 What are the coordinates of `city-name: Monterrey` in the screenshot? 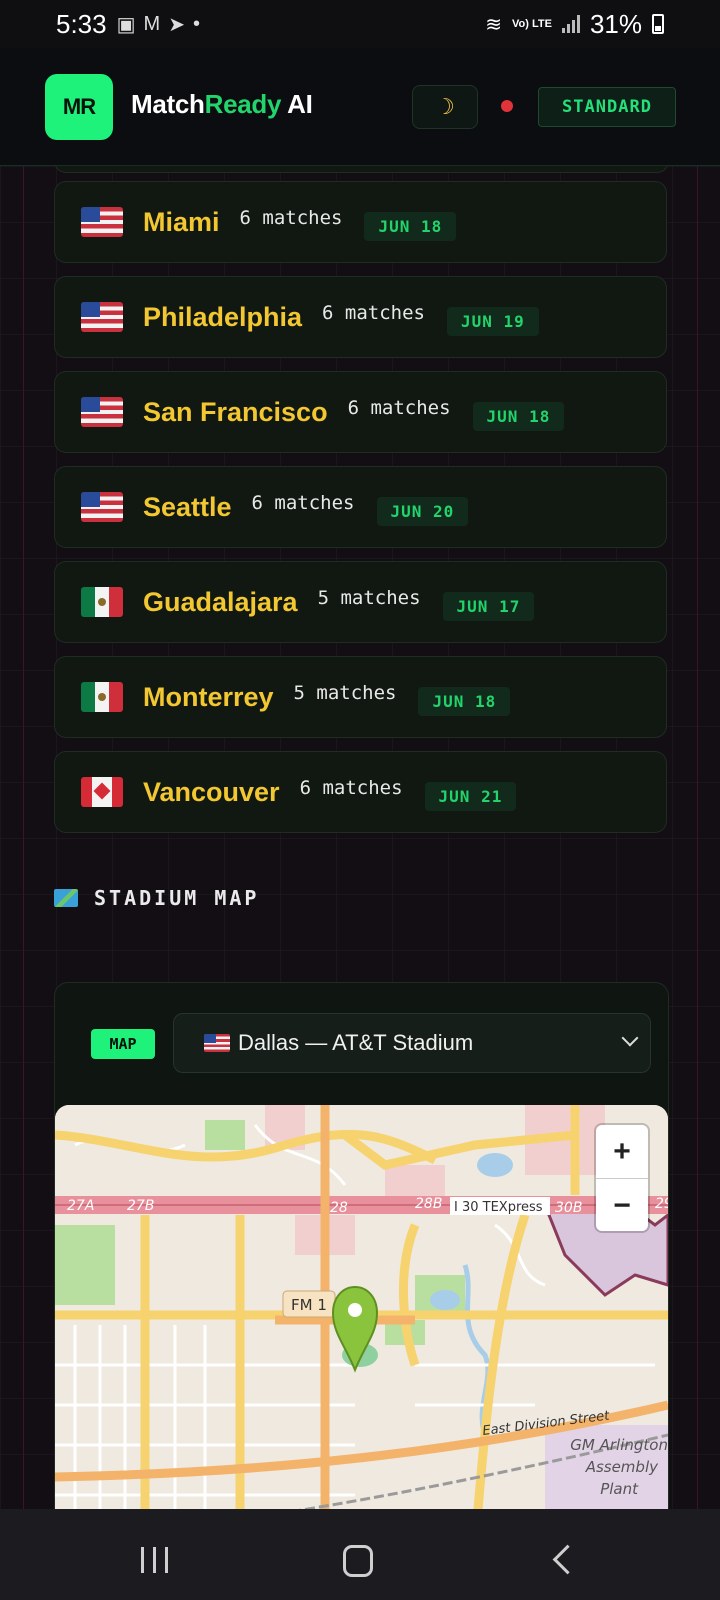 It's located at (208, 696).